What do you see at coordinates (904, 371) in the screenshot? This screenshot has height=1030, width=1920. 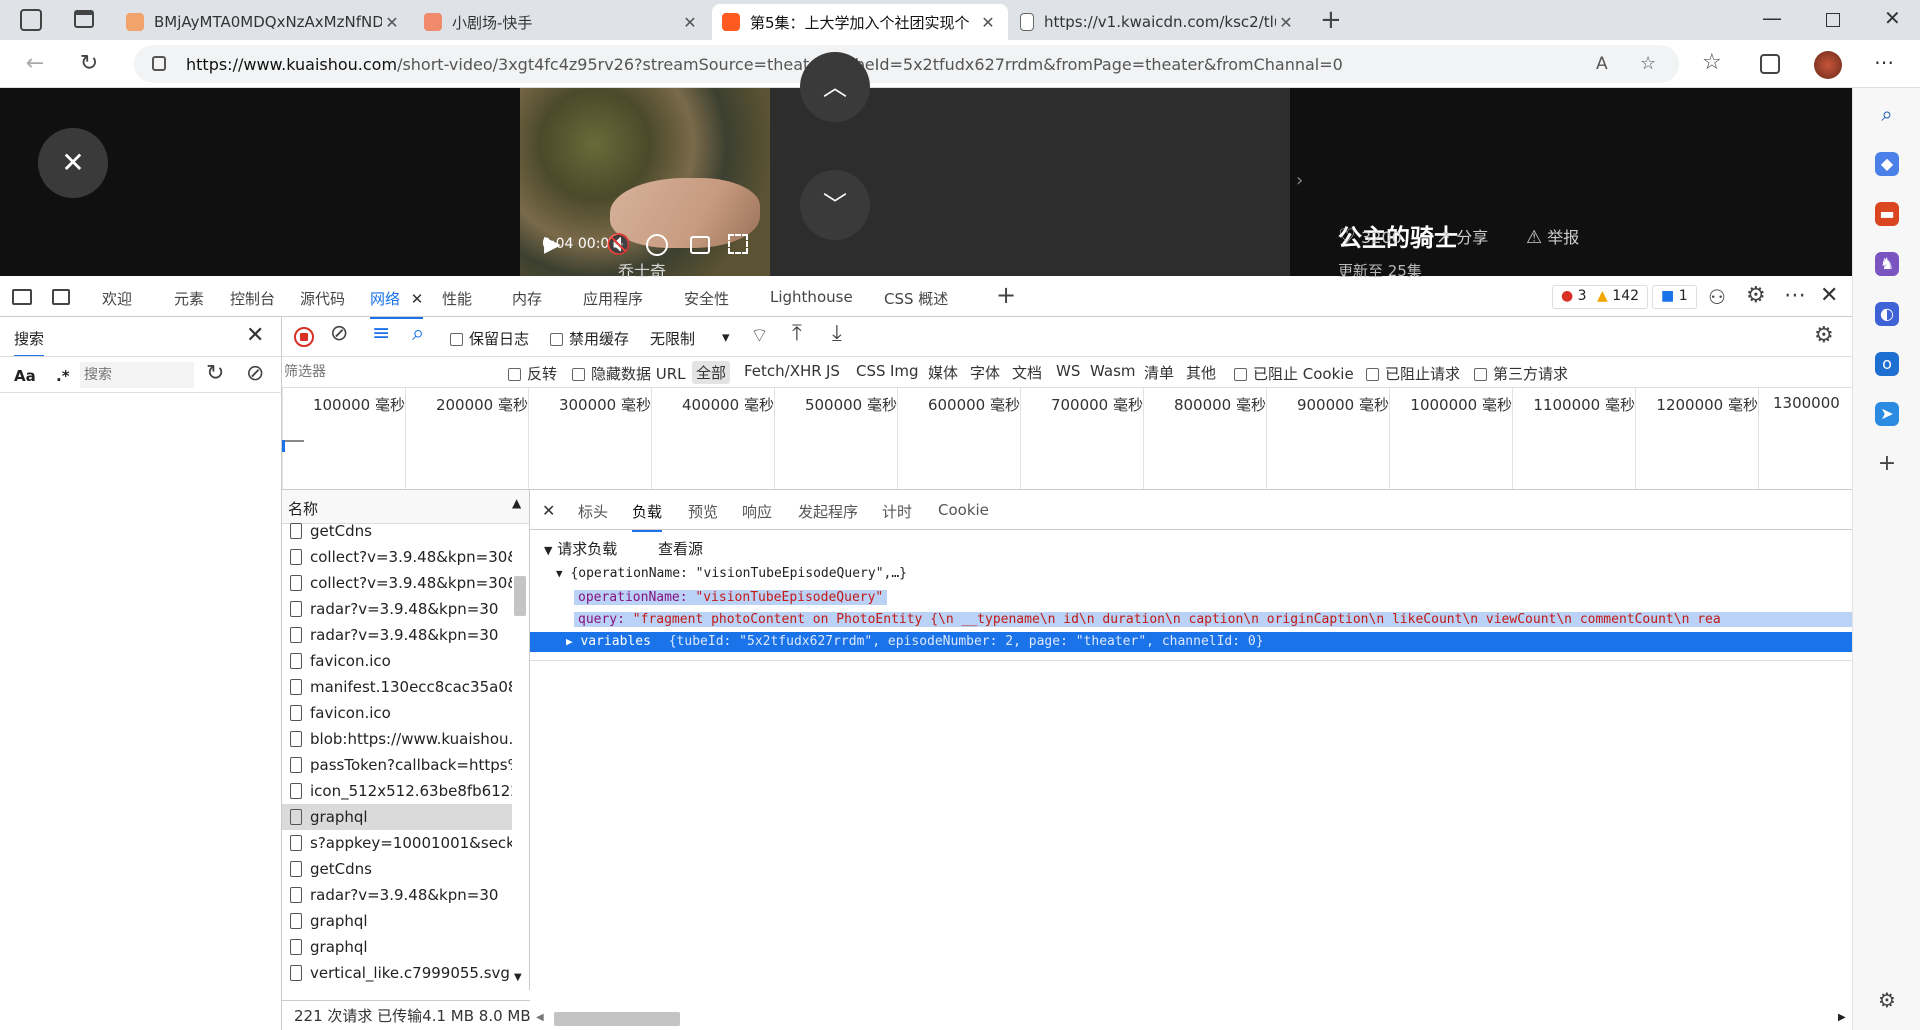 I see `filter-type-img: Img` at bounding box center [904, 371].